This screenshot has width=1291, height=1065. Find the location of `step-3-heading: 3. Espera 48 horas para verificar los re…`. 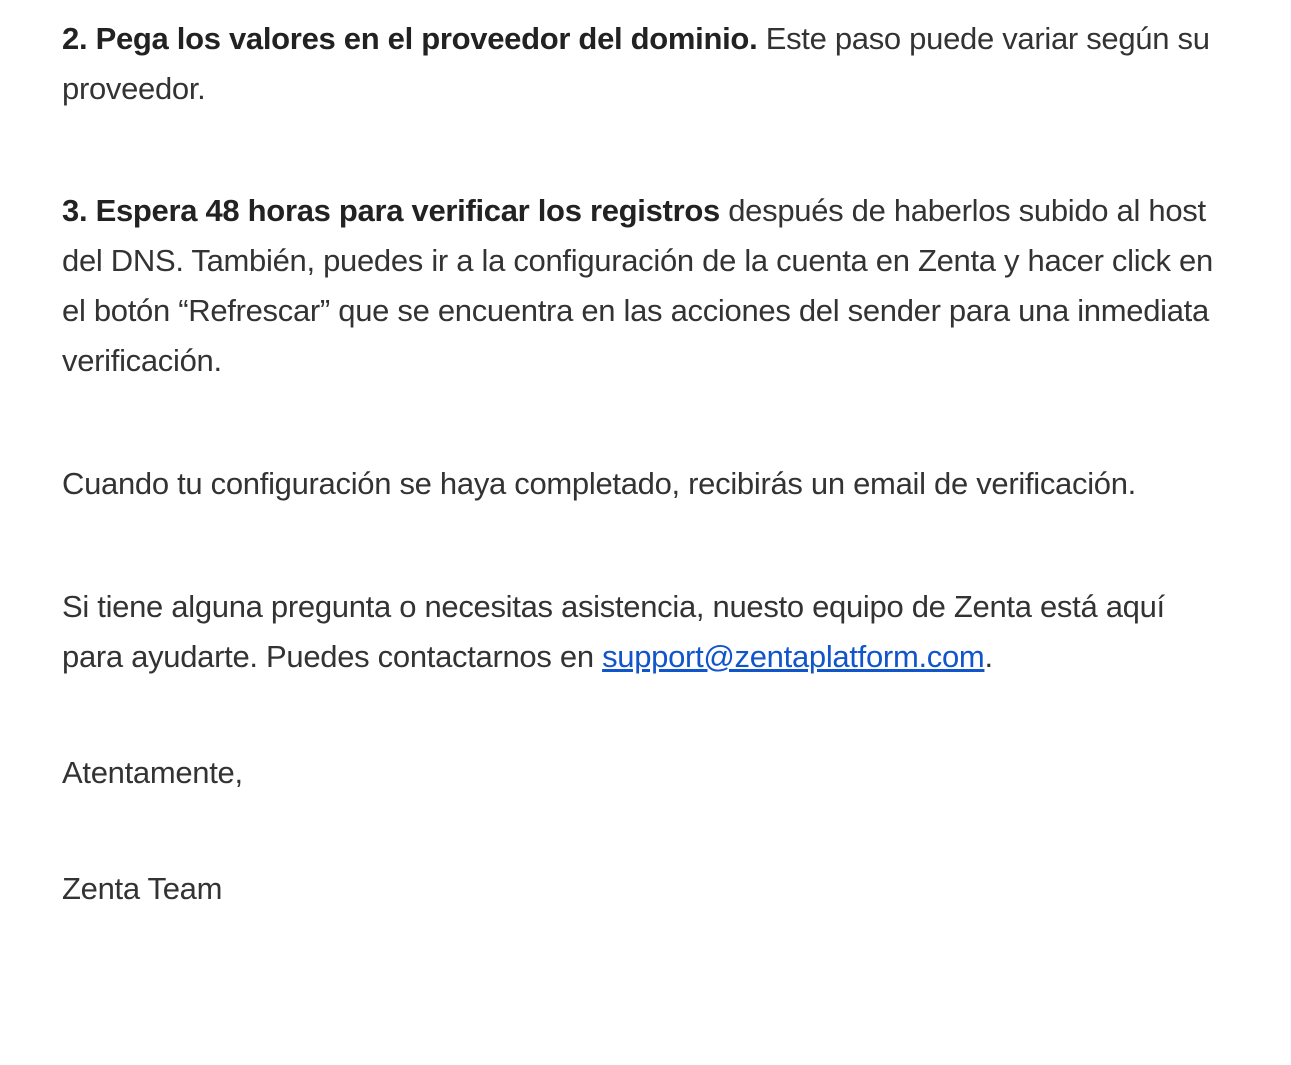

step-3-heading: 3. Espera 48 horas para verificar los re… is located at coordinates (391, 210).